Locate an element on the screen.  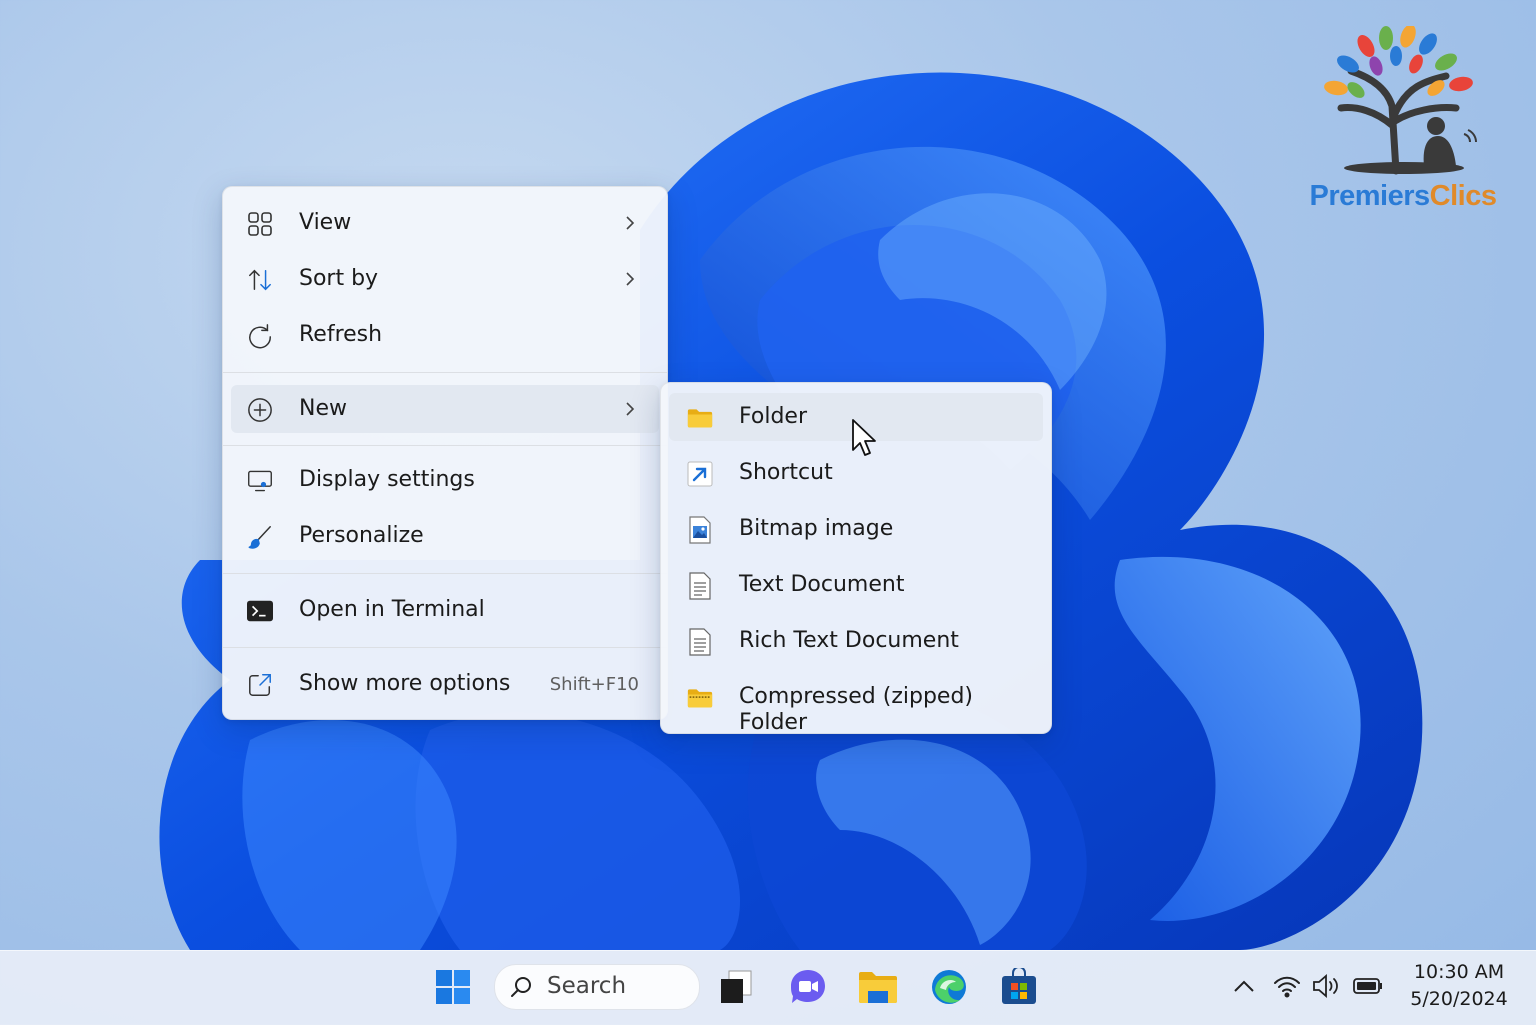
wifi-icon is located at coordinates (1287, 986).